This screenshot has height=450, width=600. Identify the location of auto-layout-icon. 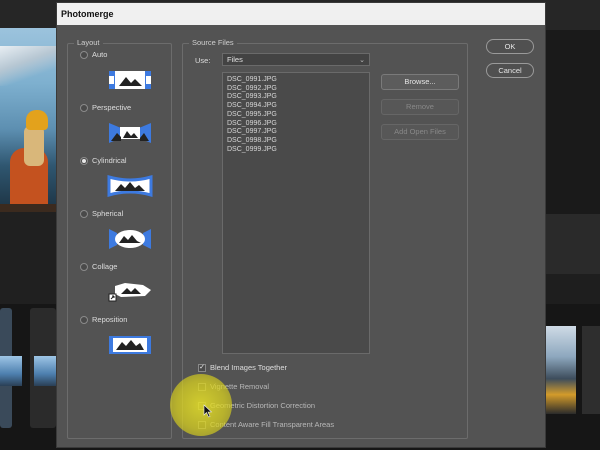
(130, 80).